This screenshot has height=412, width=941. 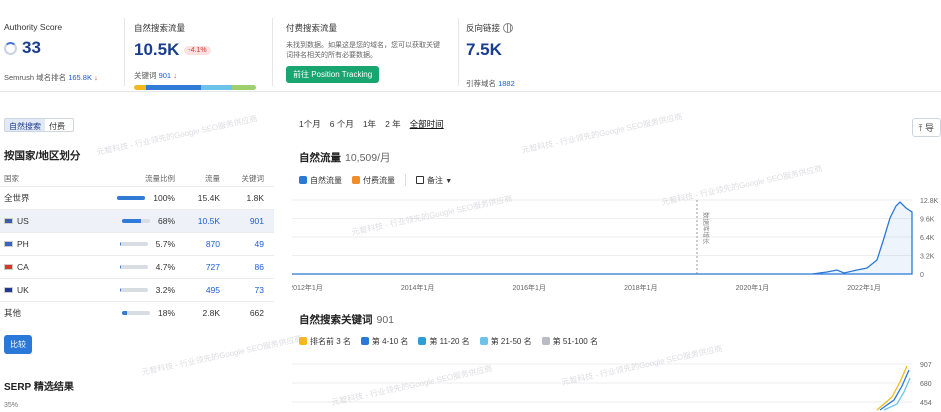 What do you see at coordinates (242, 290) in the screenshot?
I see `keyword-value: 73` at bounding box center [242, 290].